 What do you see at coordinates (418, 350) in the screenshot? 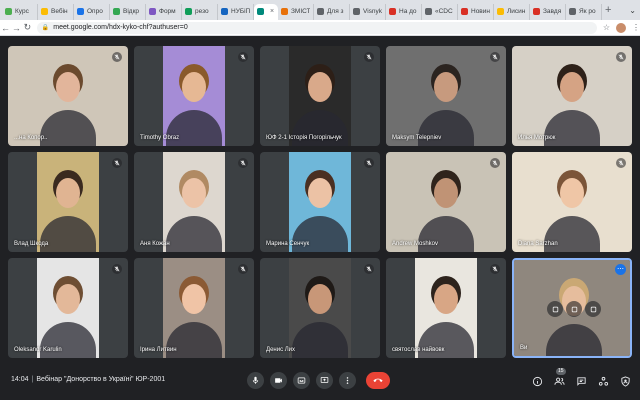
I see `participant-name: святослав найвовк` at bounding box center [418, 350].